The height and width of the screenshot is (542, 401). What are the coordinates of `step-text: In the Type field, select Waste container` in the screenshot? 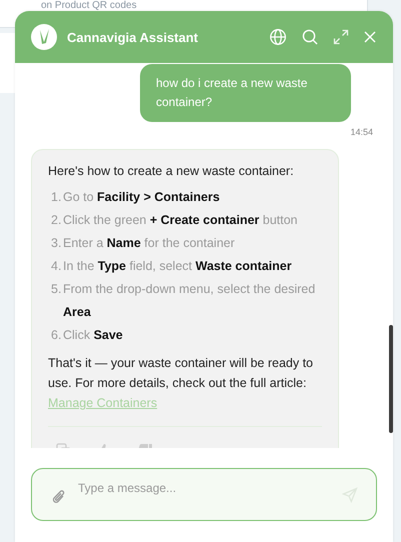 It's located at (177, 266).